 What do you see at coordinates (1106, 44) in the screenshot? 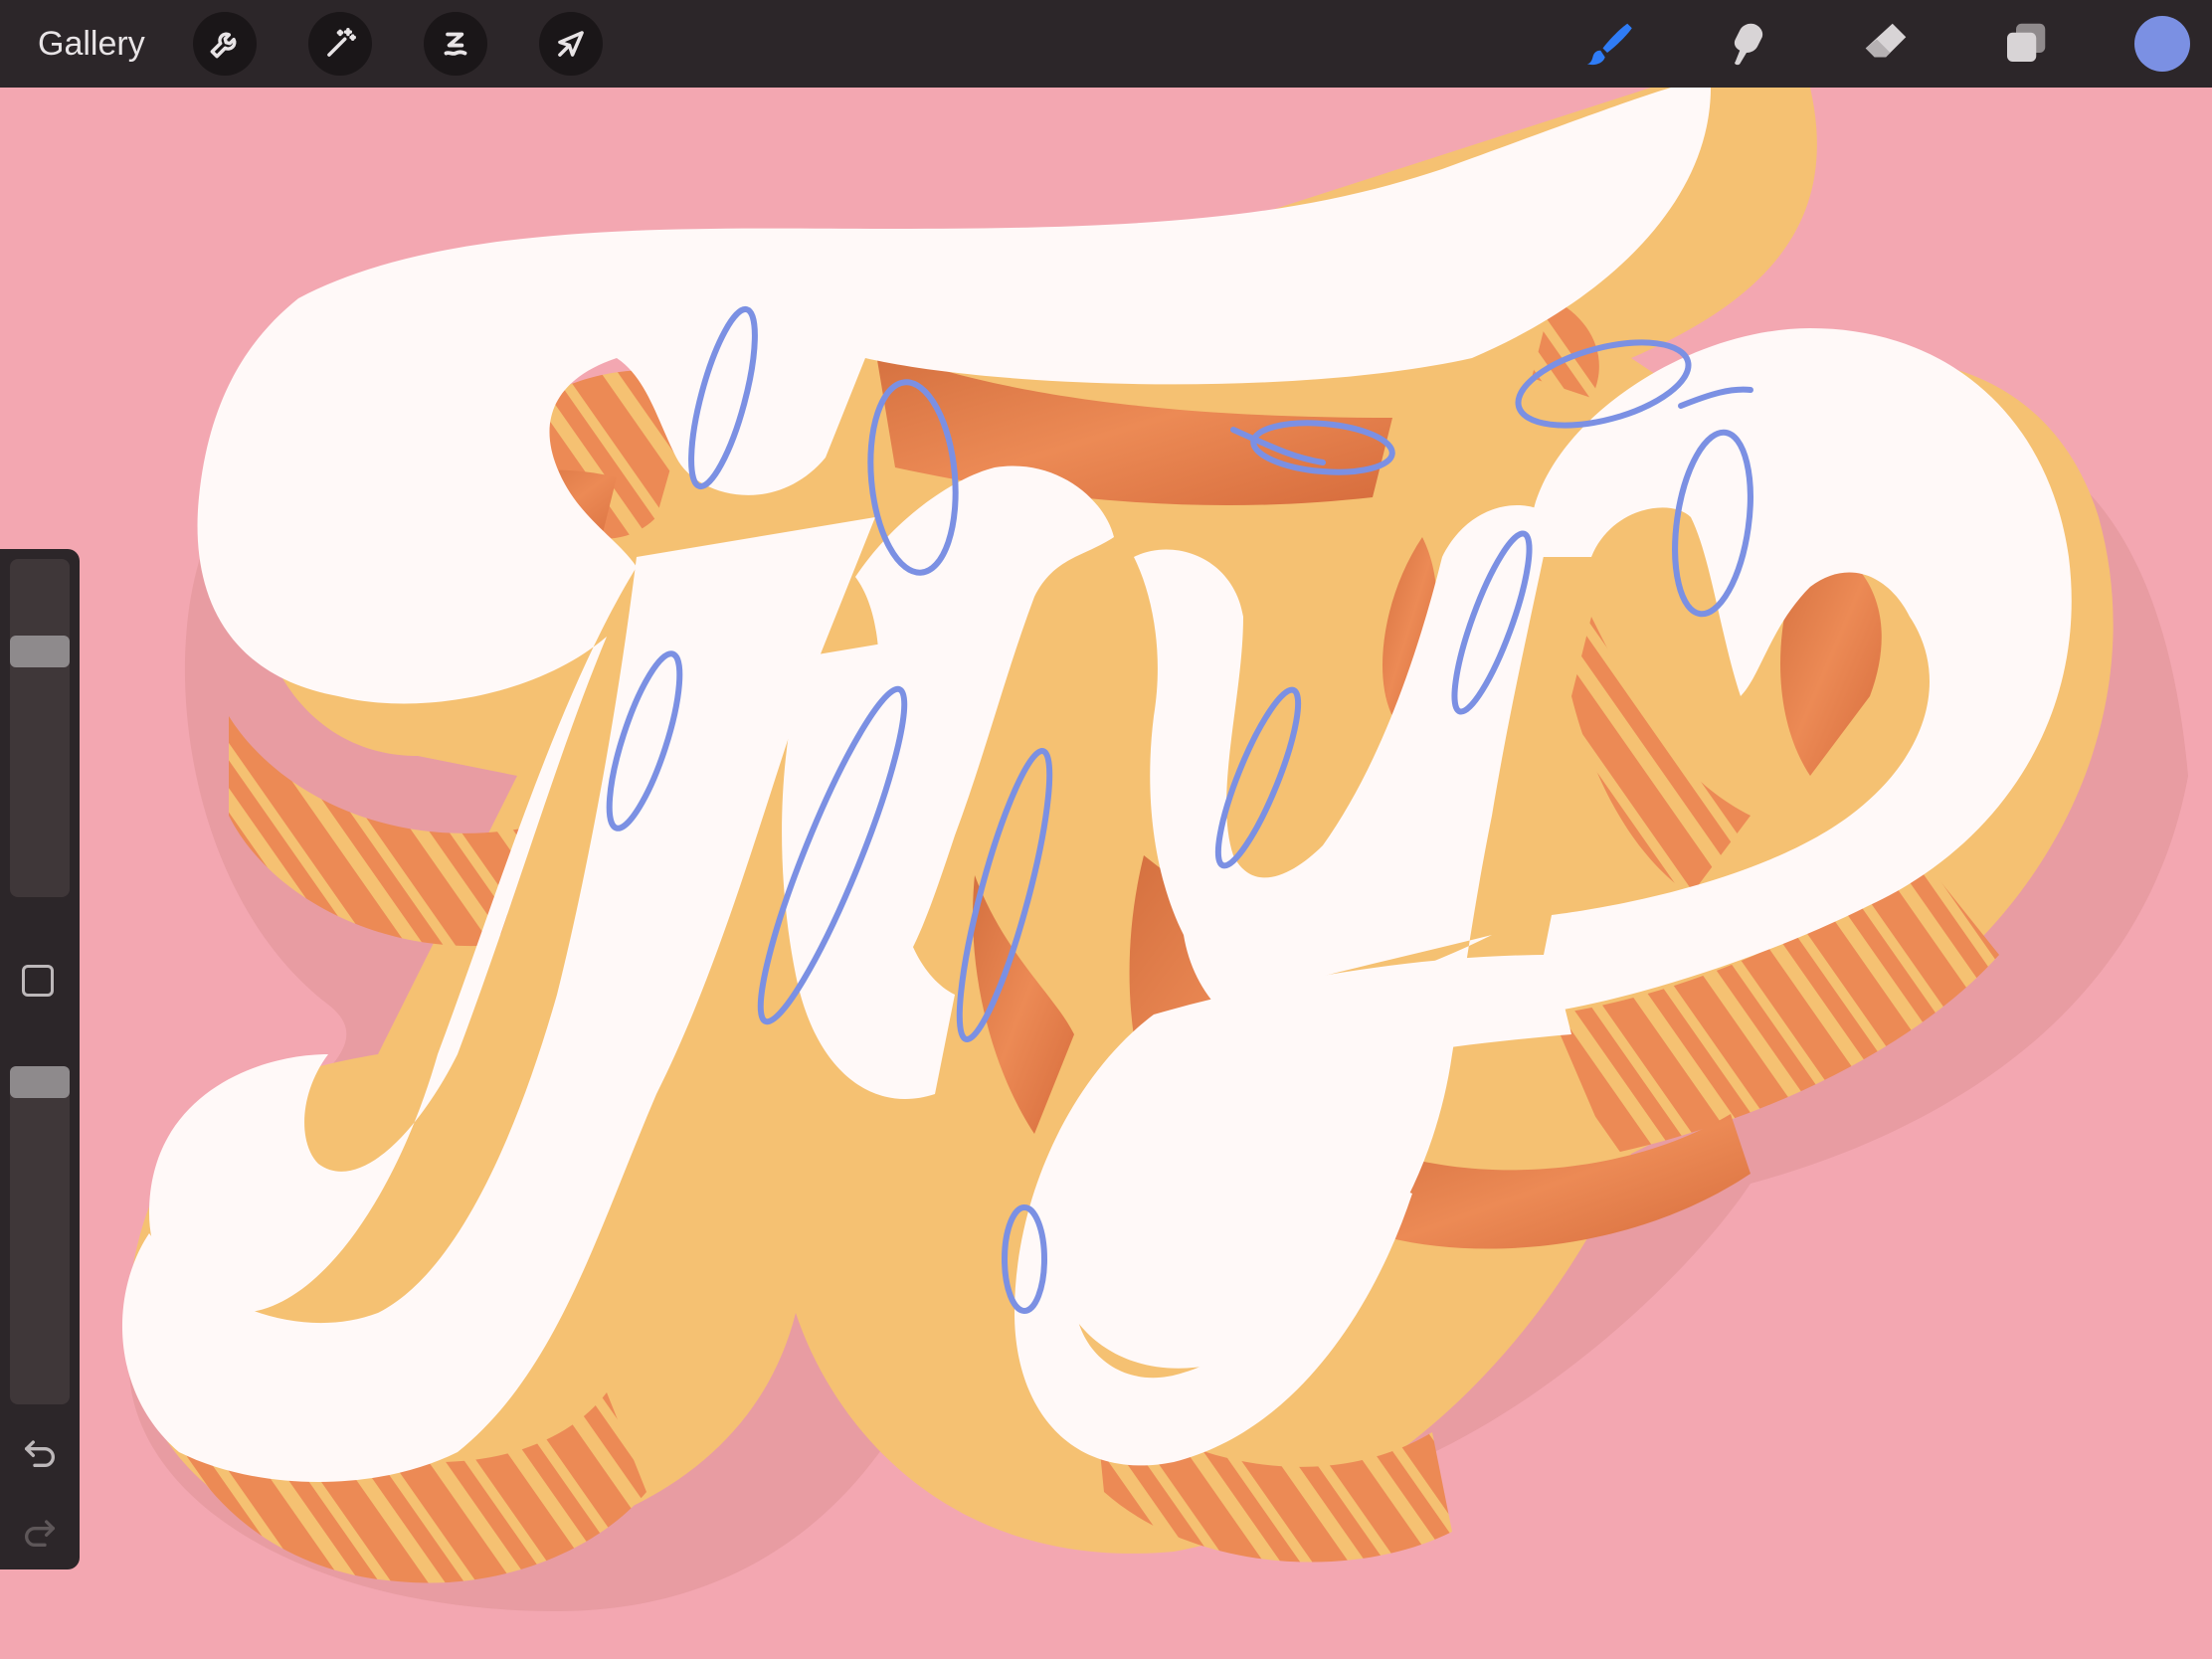
I see `top-toolbar: Gallery` at bounding box center [1106, 44].